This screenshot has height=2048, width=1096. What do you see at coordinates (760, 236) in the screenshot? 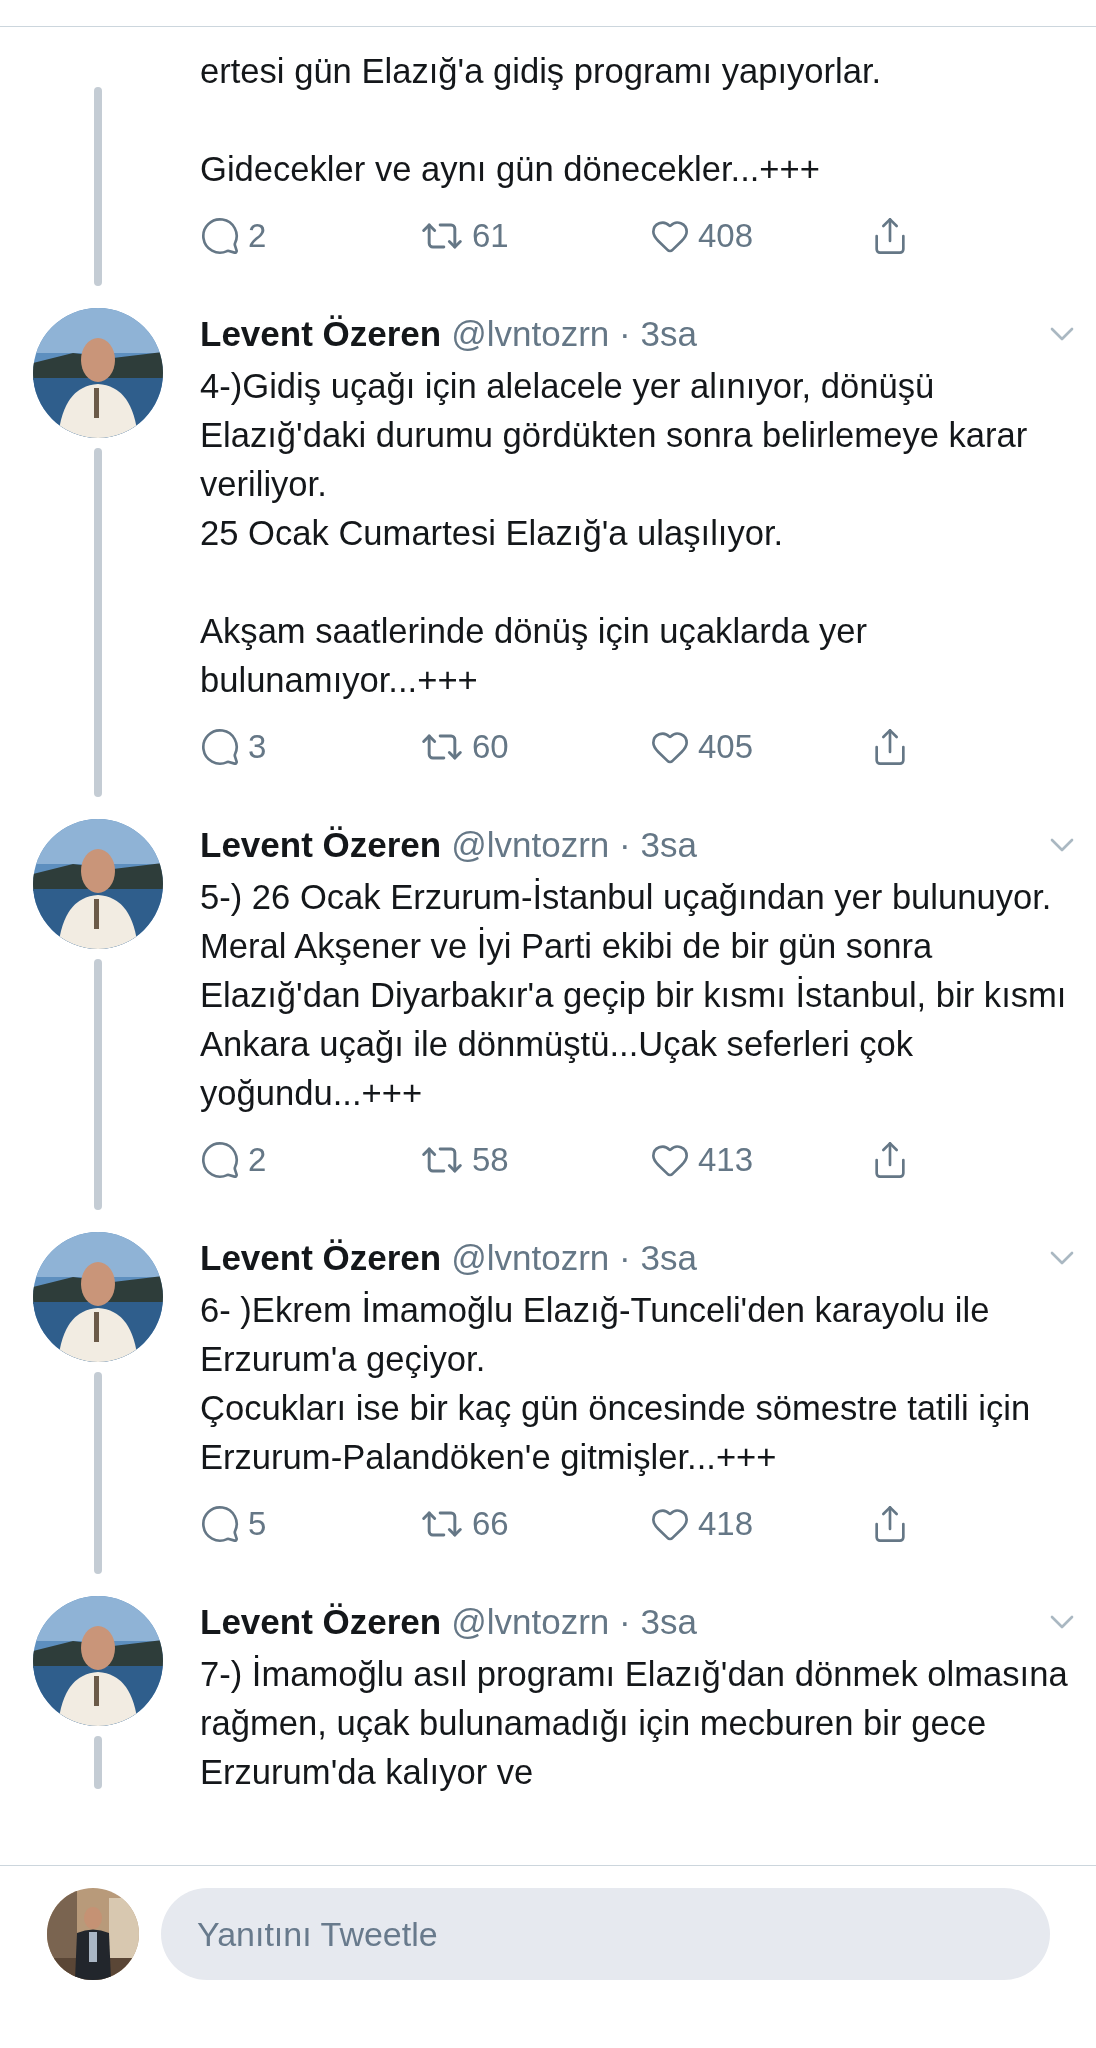
I see `like-button: 408` at bounding box center [760, 236].